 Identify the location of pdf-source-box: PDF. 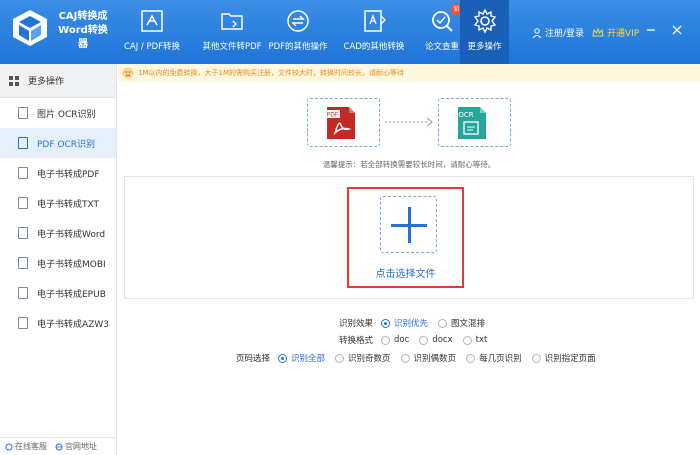
(343, 122).